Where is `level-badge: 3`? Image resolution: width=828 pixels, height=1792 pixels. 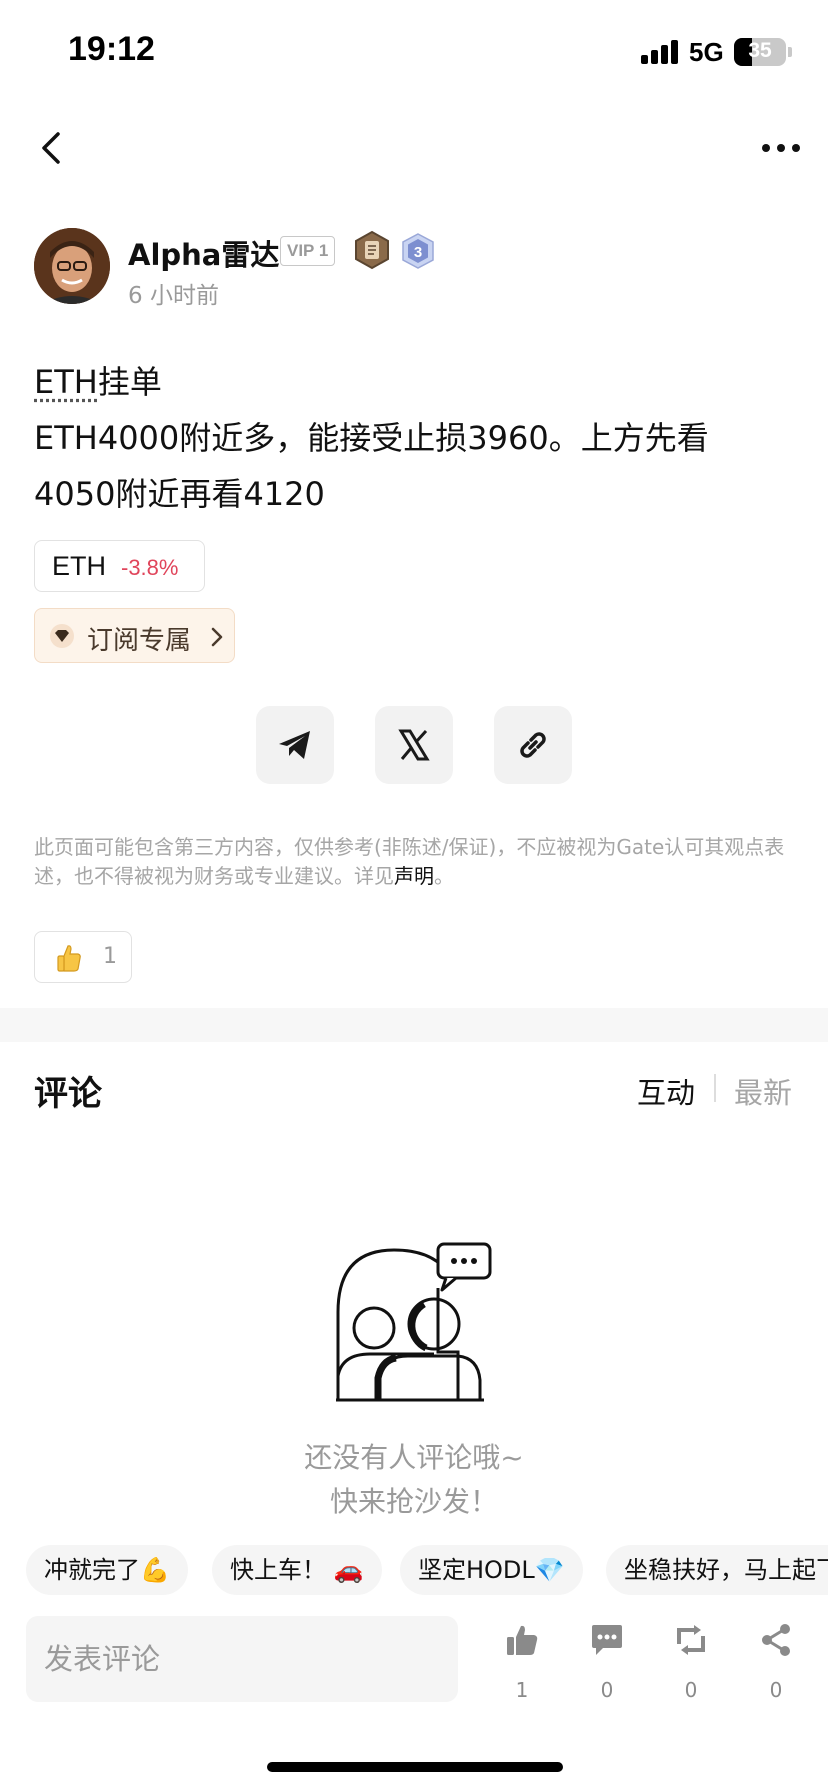 level-badge: 3 is located at coordinates (418, 251).